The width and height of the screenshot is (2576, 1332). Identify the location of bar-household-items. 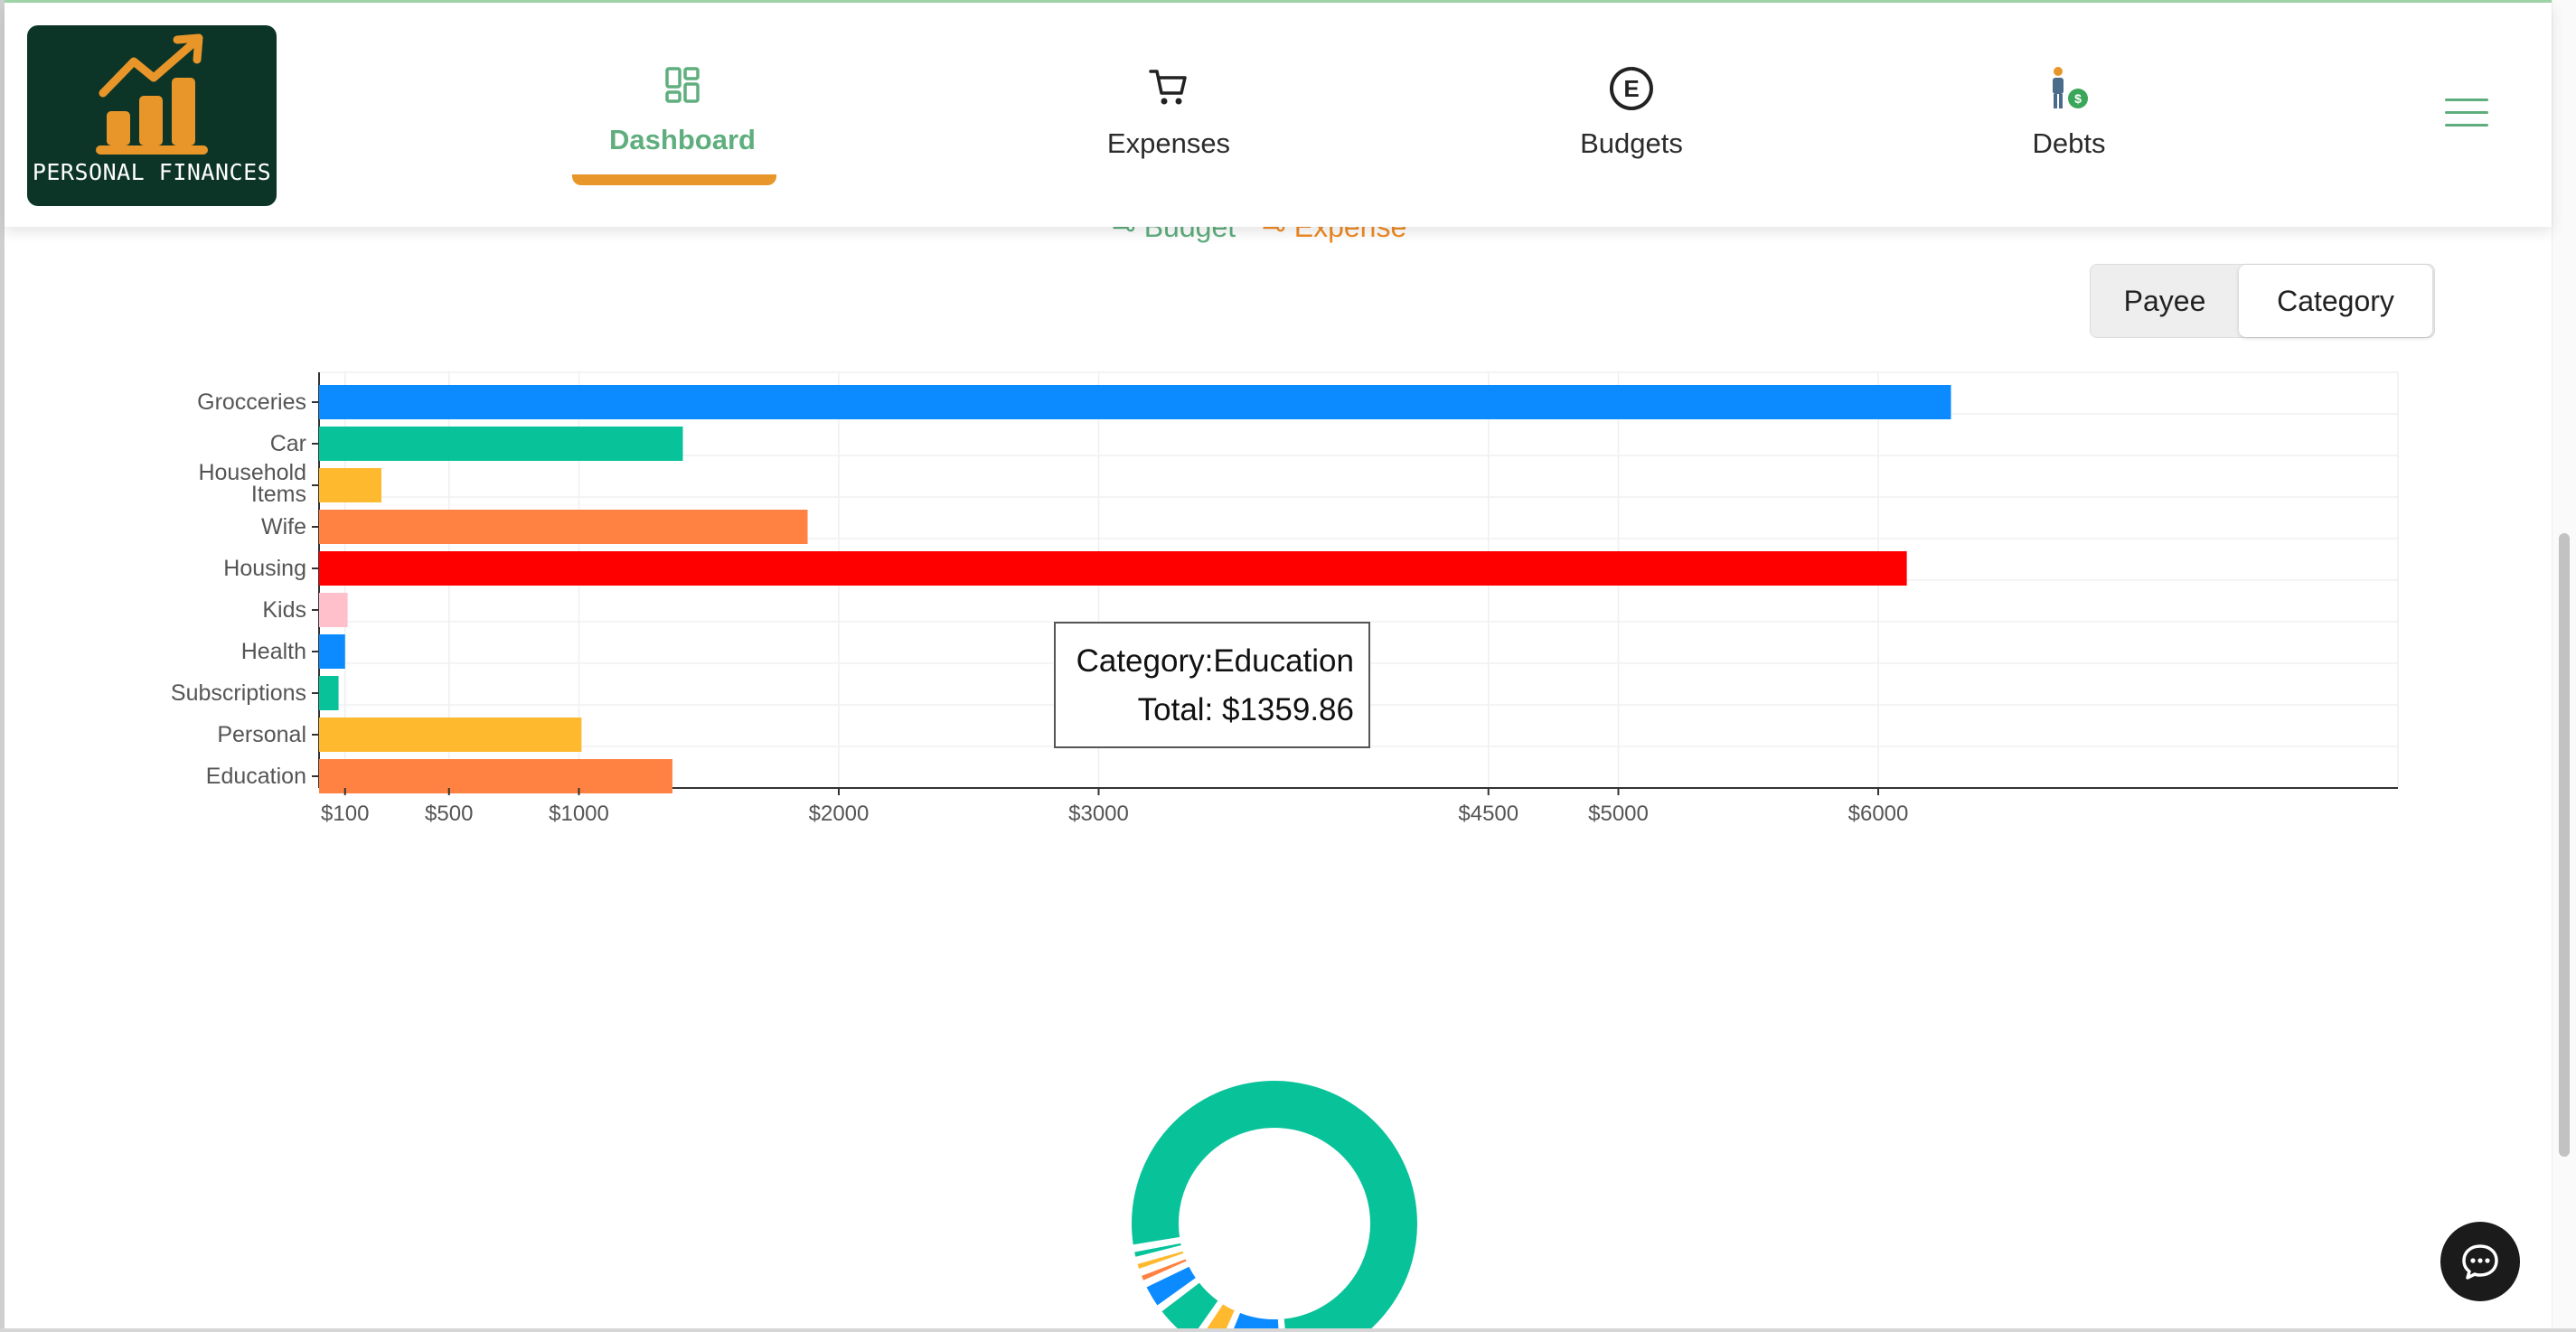
(350, 485).